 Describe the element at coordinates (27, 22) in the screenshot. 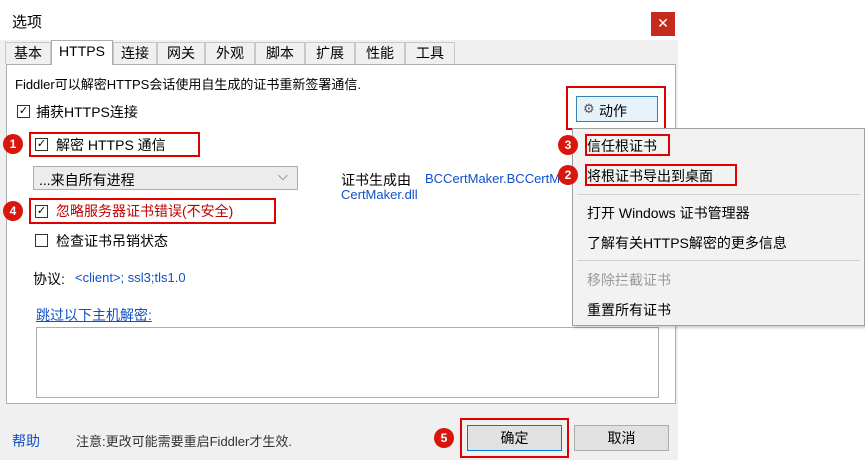

I see `dialog-title: 选项` at that location.